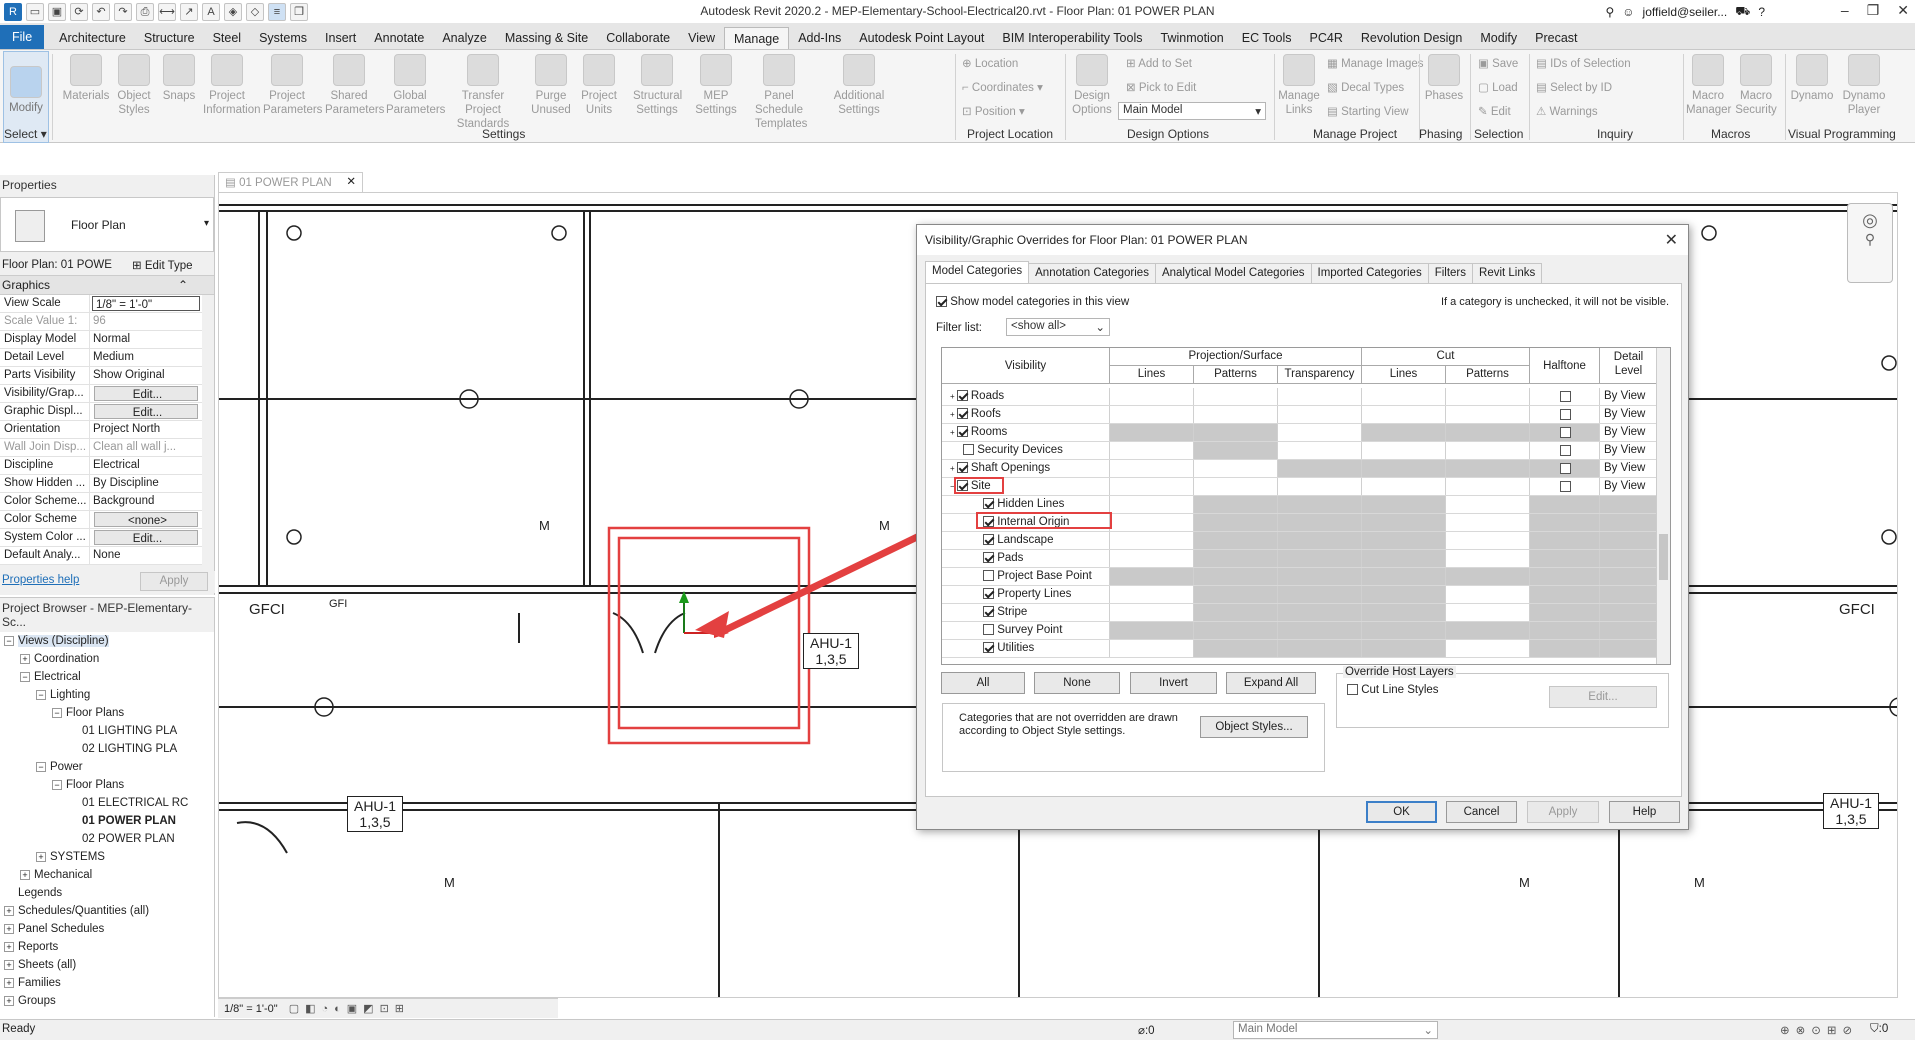 The width and height of the screenshot is (1915, 1040). I want to click on browser-item: 01 ELECTRICAL RC, so click(107, 803).